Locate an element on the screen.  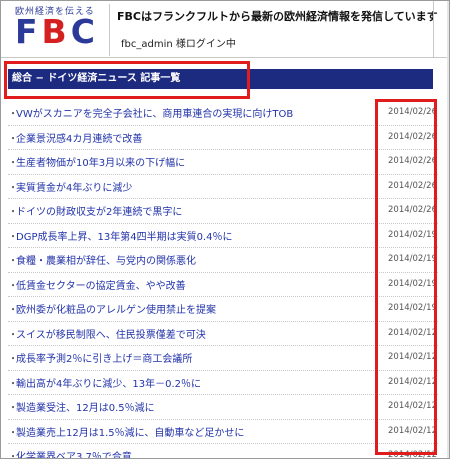
article-row: 輸出高が4年ぶりに減少、13年－0.2％に2014/02/12 is located at coordinates (223, 383).